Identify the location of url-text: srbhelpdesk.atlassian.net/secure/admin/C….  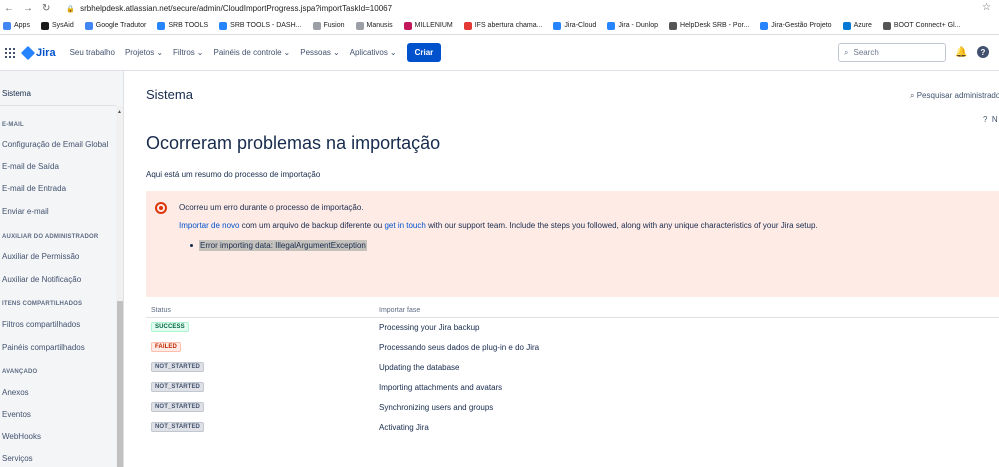
(236, 8).